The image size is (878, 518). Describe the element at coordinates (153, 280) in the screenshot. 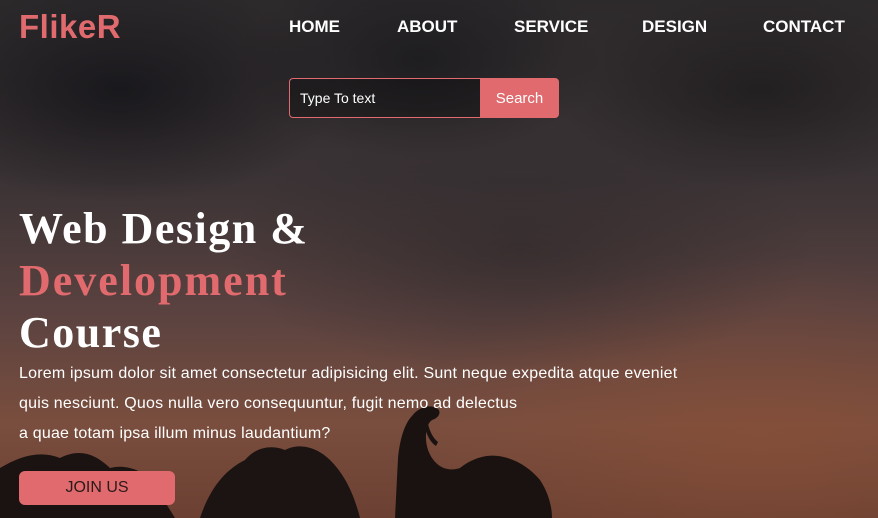

I see `headline-line-development: Development` at that location.